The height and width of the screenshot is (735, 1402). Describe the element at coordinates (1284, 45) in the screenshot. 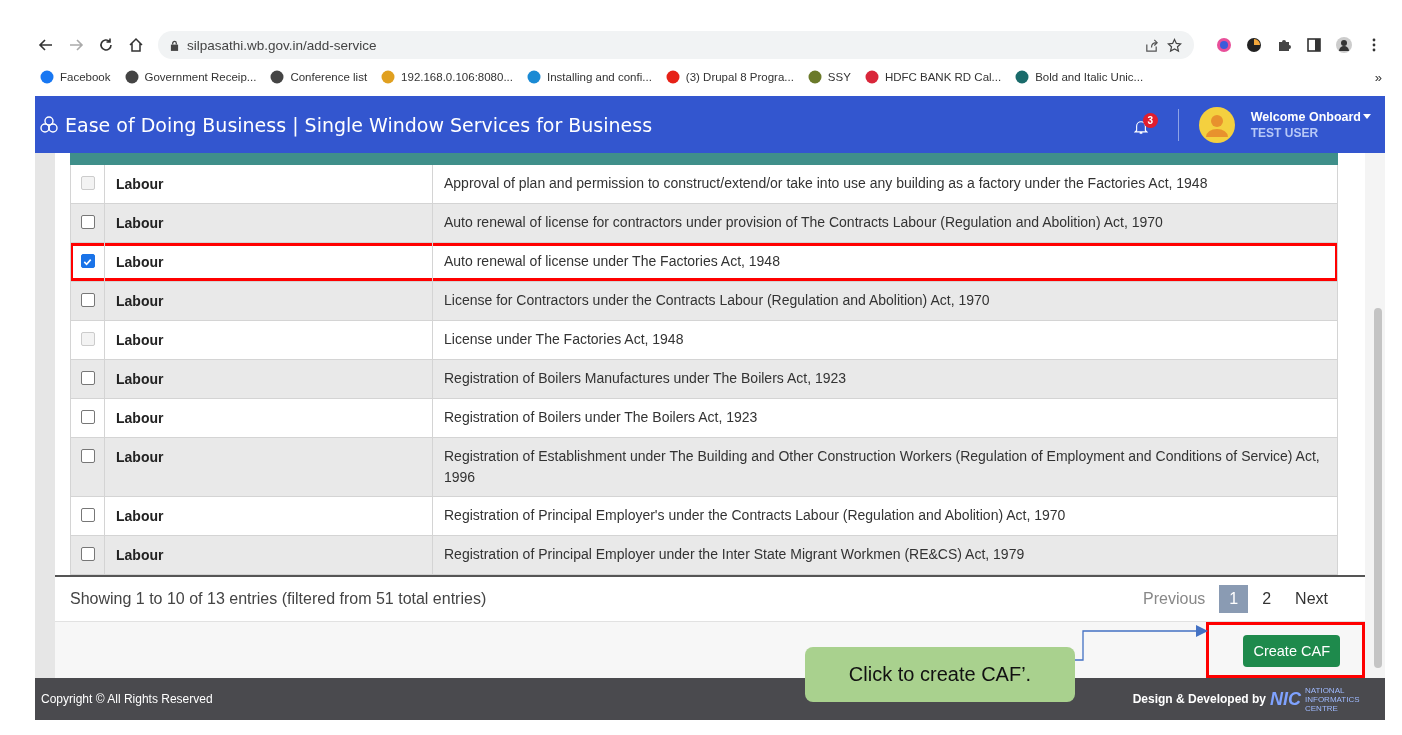

I see `puzzle-icon` at that location.